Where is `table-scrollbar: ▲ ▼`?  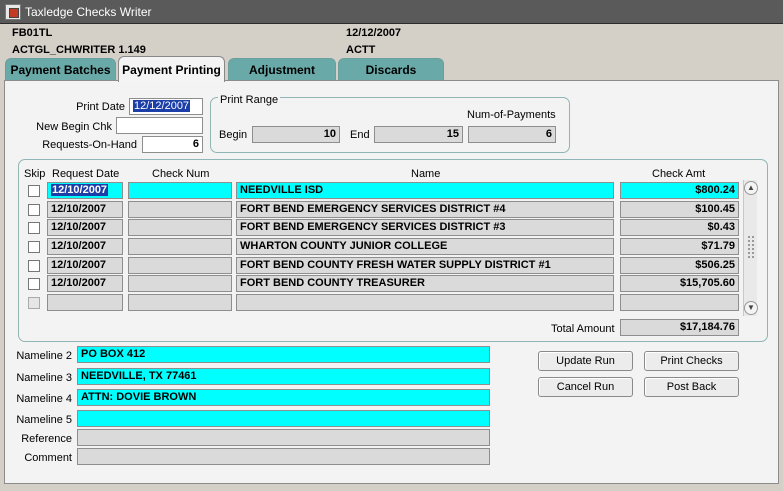
table-scrollbar: ▲ ▼ is located at coordinates (750, 248).